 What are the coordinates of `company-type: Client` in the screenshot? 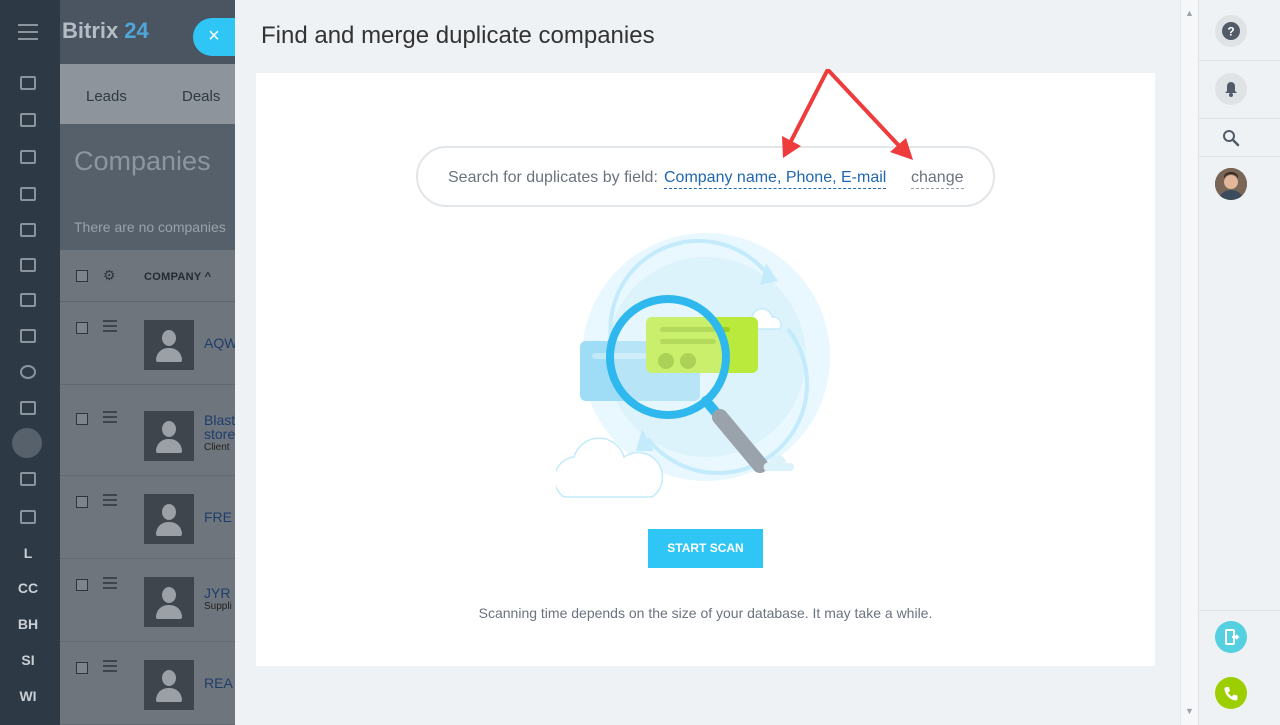 It's located at (217, 447).